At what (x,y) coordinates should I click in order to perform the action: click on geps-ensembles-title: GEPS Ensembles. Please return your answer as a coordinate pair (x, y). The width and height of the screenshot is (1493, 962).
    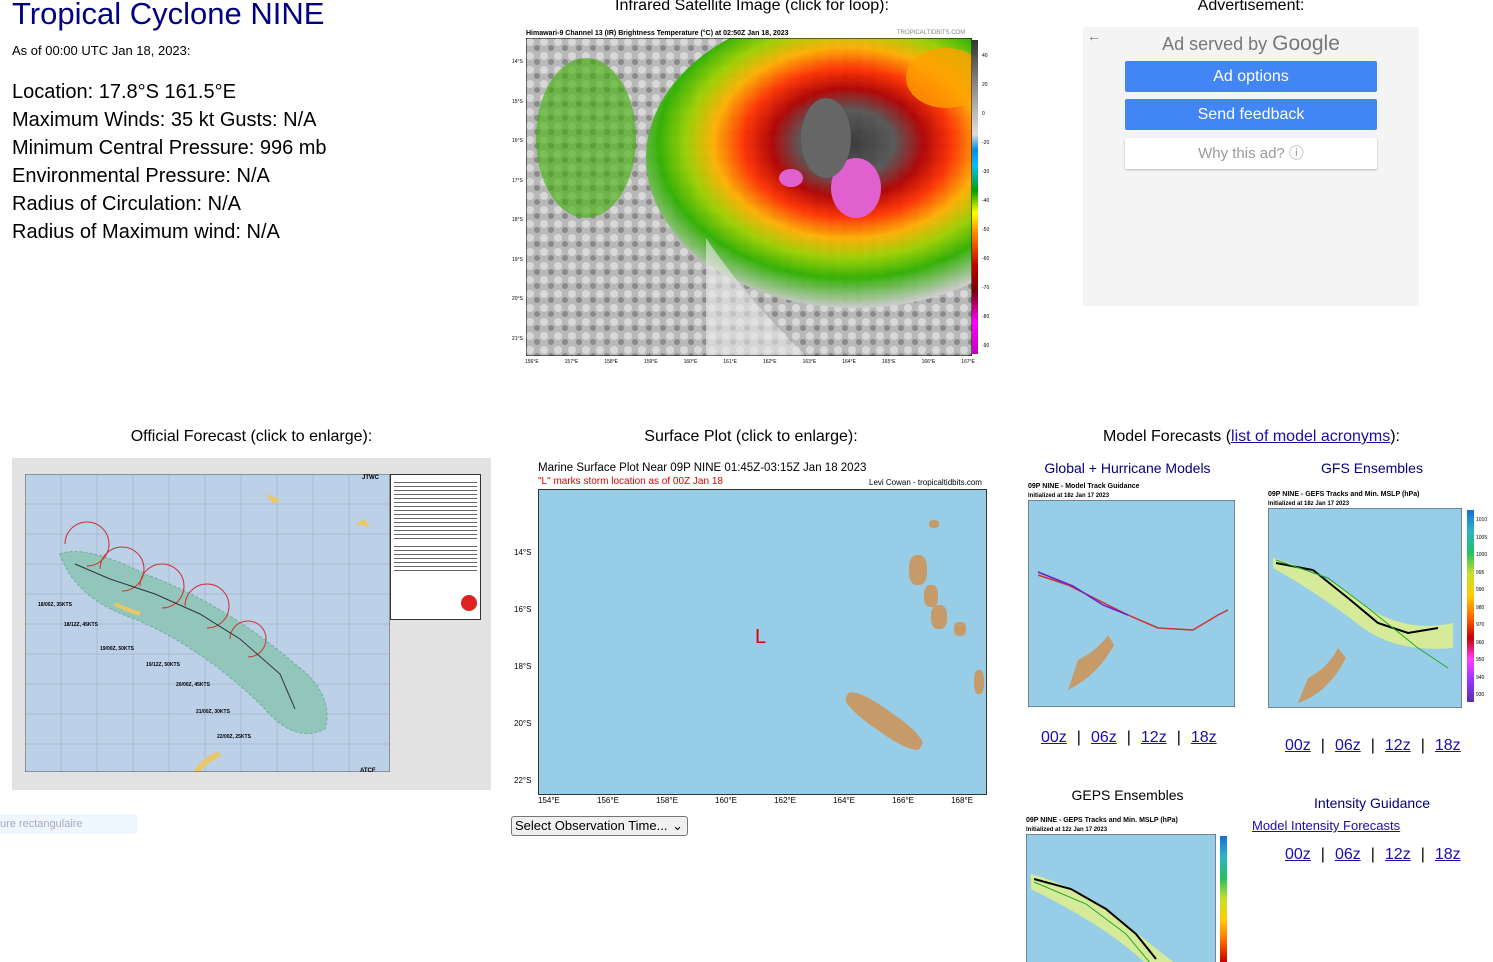
    Looking at the image, I should click on (1127, 795).